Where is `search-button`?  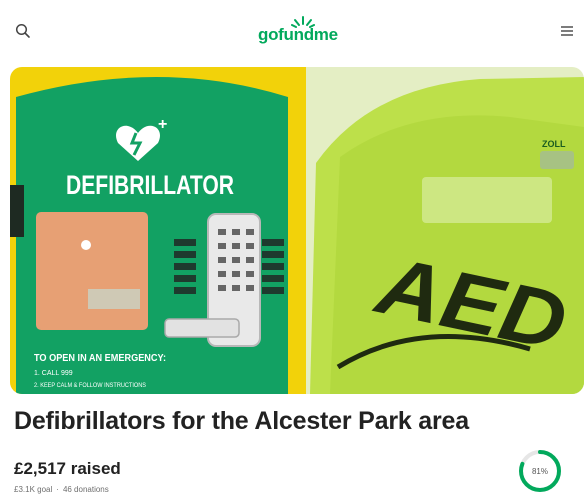 search-button is located at coordinates (23, 31).